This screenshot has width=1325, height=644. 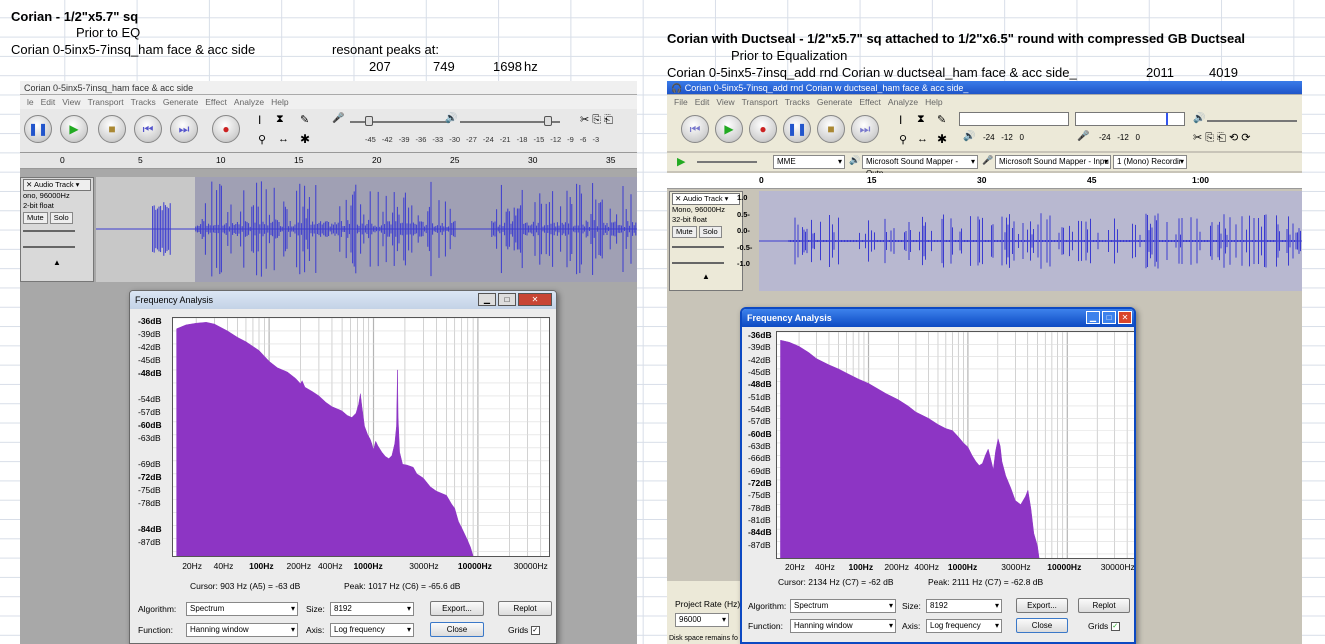 What do you see at coordinates (1014, 119) in the screenshot?
I see `playback-meter` at bounding box center [1014, 119].